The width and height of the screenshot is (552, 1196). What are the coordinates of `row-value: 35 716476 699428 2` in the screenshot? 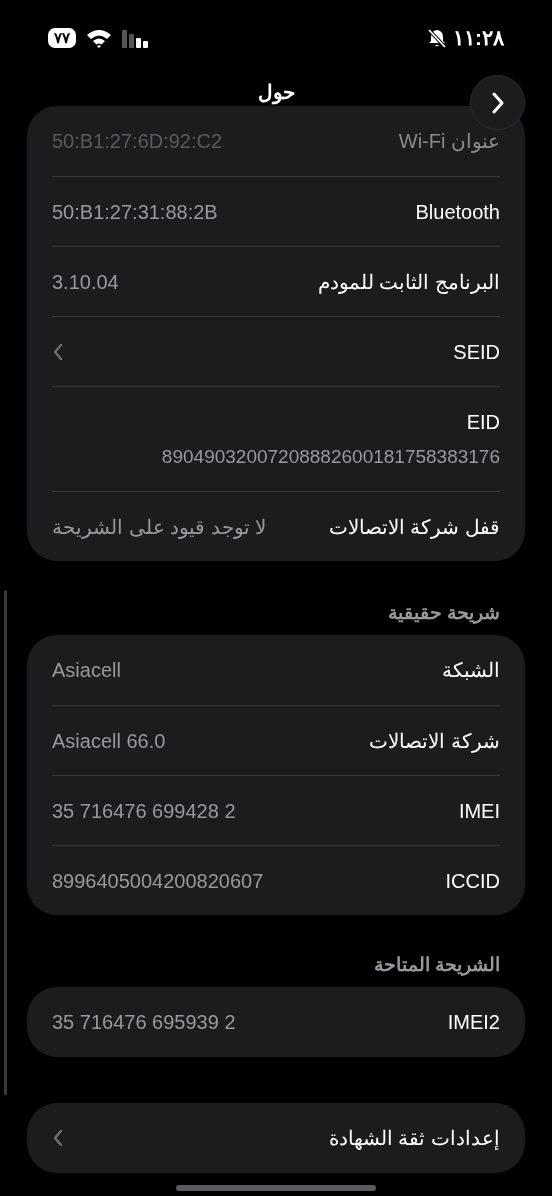 It's located at (144, 811).